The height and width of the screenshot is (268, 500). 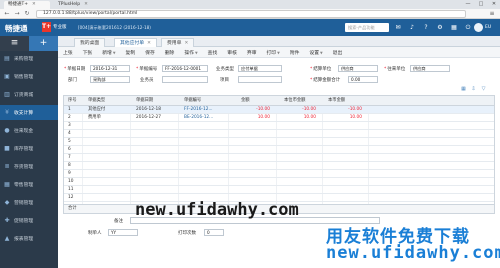 What do you see at coordinates (430, 68) in the screenshot?
I see `inout-unit-field: 供应商` at bounding box center [430, 68].